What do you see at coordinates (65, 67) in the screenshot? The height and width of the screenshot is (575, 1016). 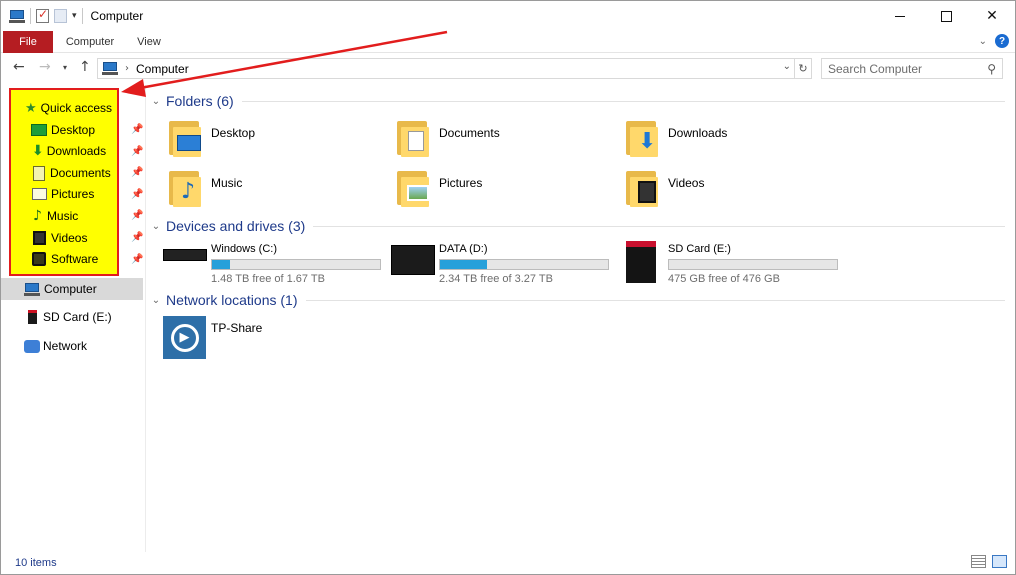 I see `recent-locations-icon: ▾` at bounding box center [65, 67].